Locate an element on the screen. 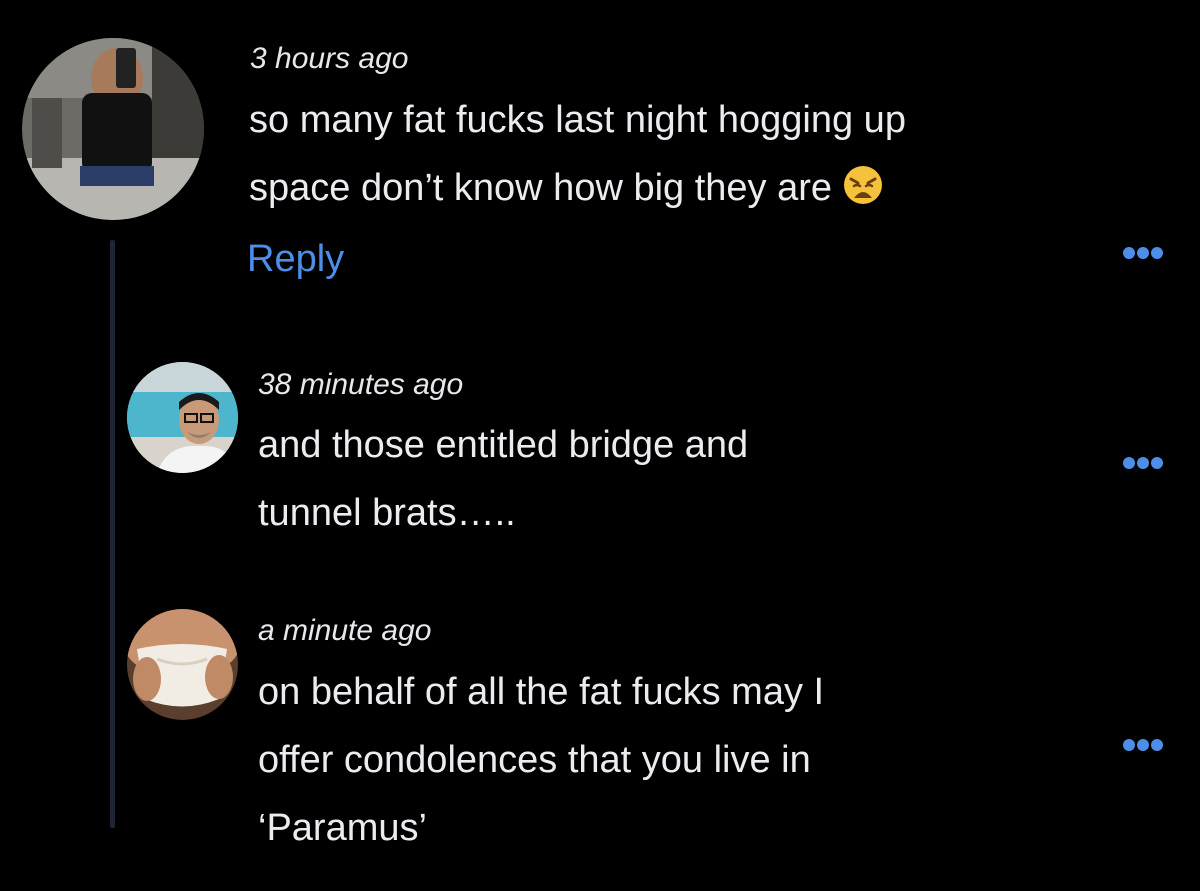 The width and height of the screenshot is (1200, 891). comment-line-with-emoji: space don’t know how big they are is located at coordinates (577, 191).